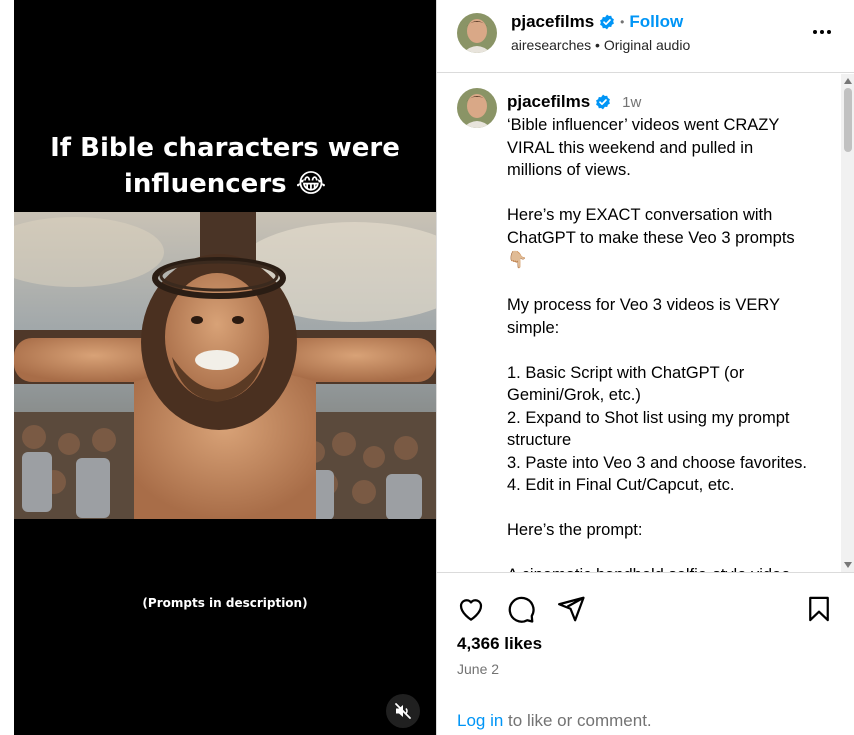  Describe the element at coordinates (205, 184) in the screenshot. I see `video-title-line2: influencers` at that location.